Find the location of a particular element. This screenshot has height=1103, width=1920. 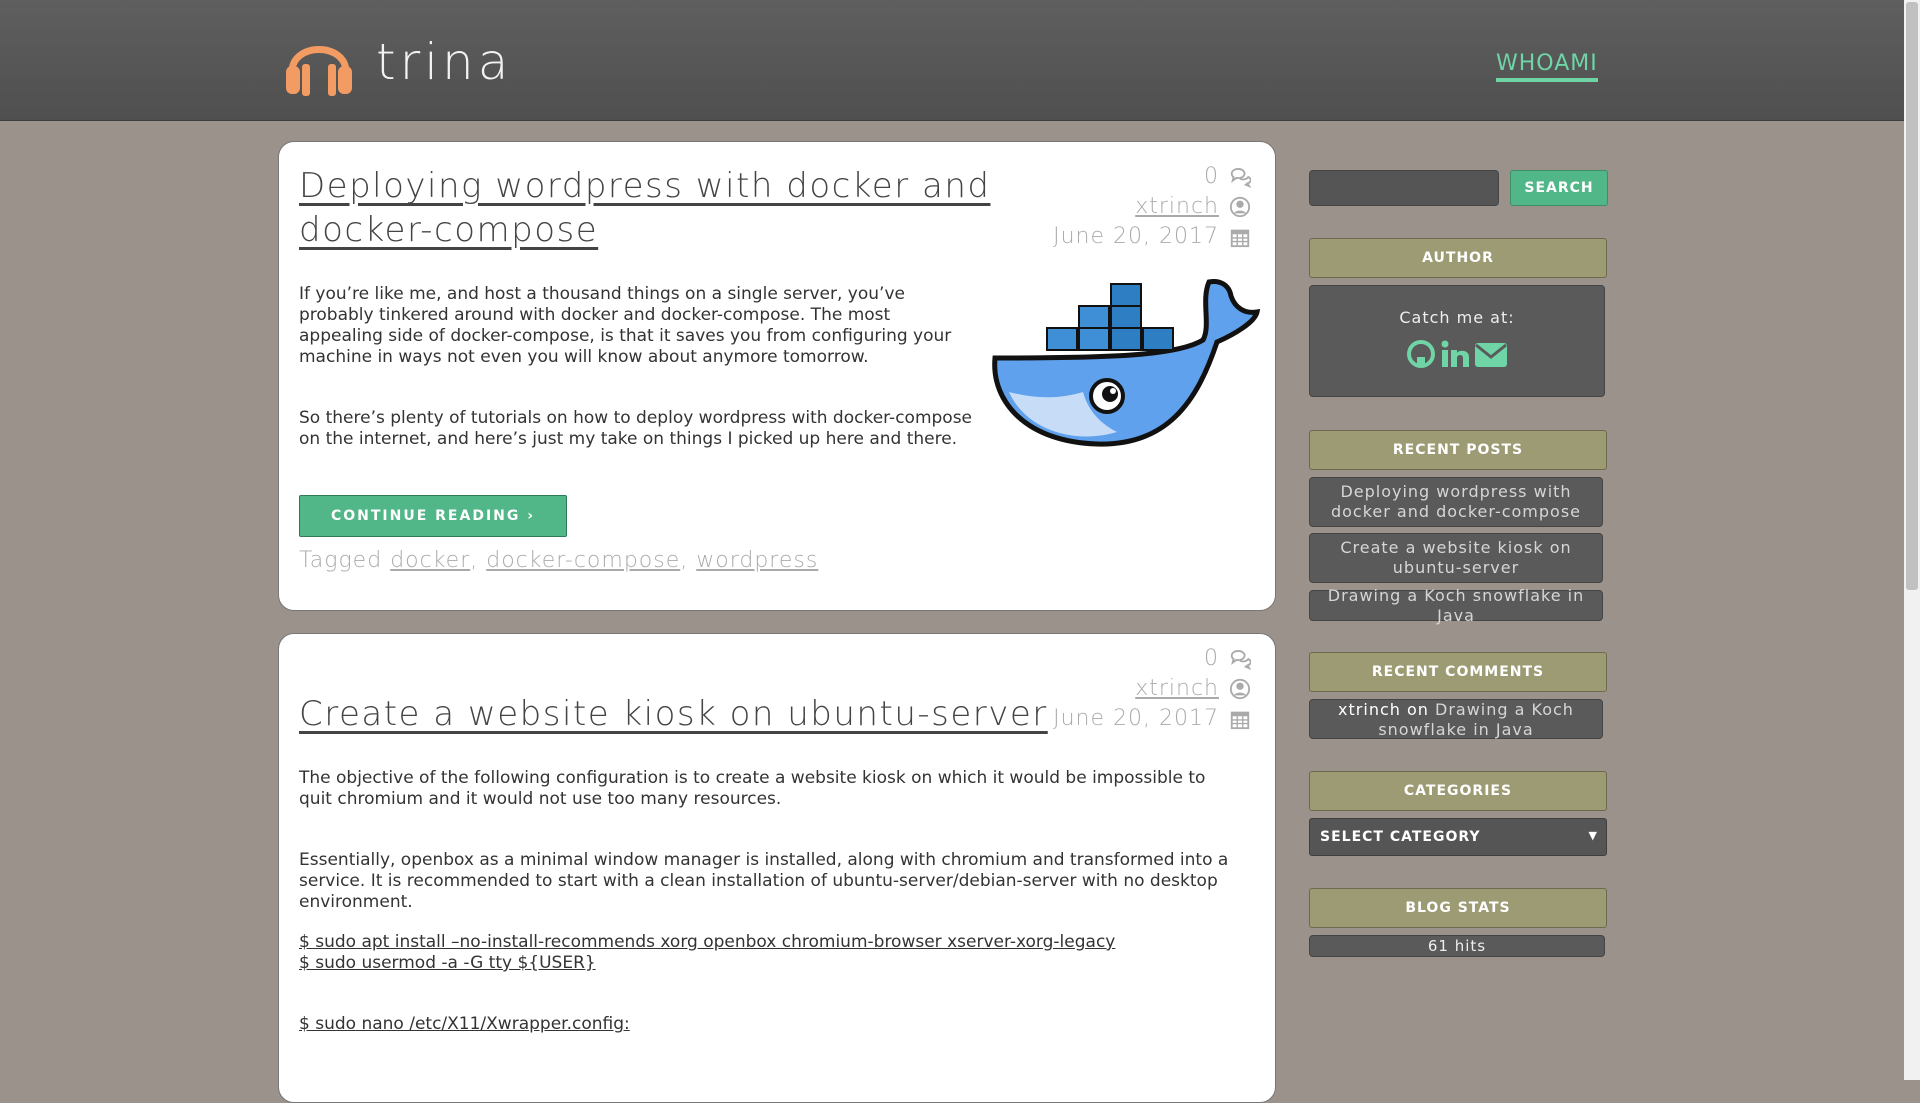

recent-comments-title: RECENT COMMENTS is located at coordinates (1458, 672).